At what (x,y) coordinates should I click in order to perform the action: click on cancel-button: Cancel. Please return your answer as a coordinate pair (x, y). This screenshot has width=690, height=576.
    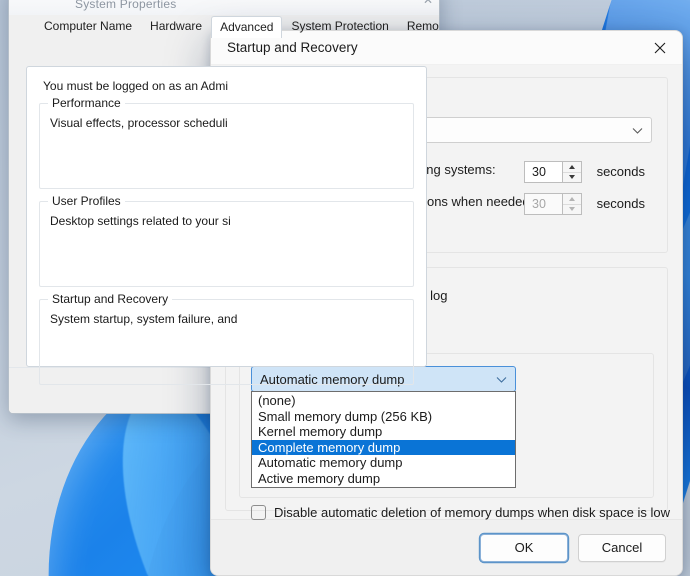
    Looking at the image, I should click on (622, 547).